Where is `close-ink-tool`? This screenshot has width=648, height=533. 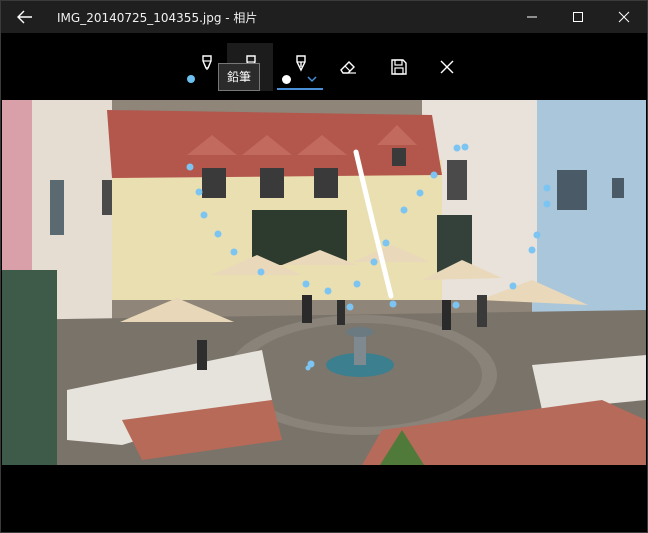
close-ink-tool is located at coordinates (447, 67).